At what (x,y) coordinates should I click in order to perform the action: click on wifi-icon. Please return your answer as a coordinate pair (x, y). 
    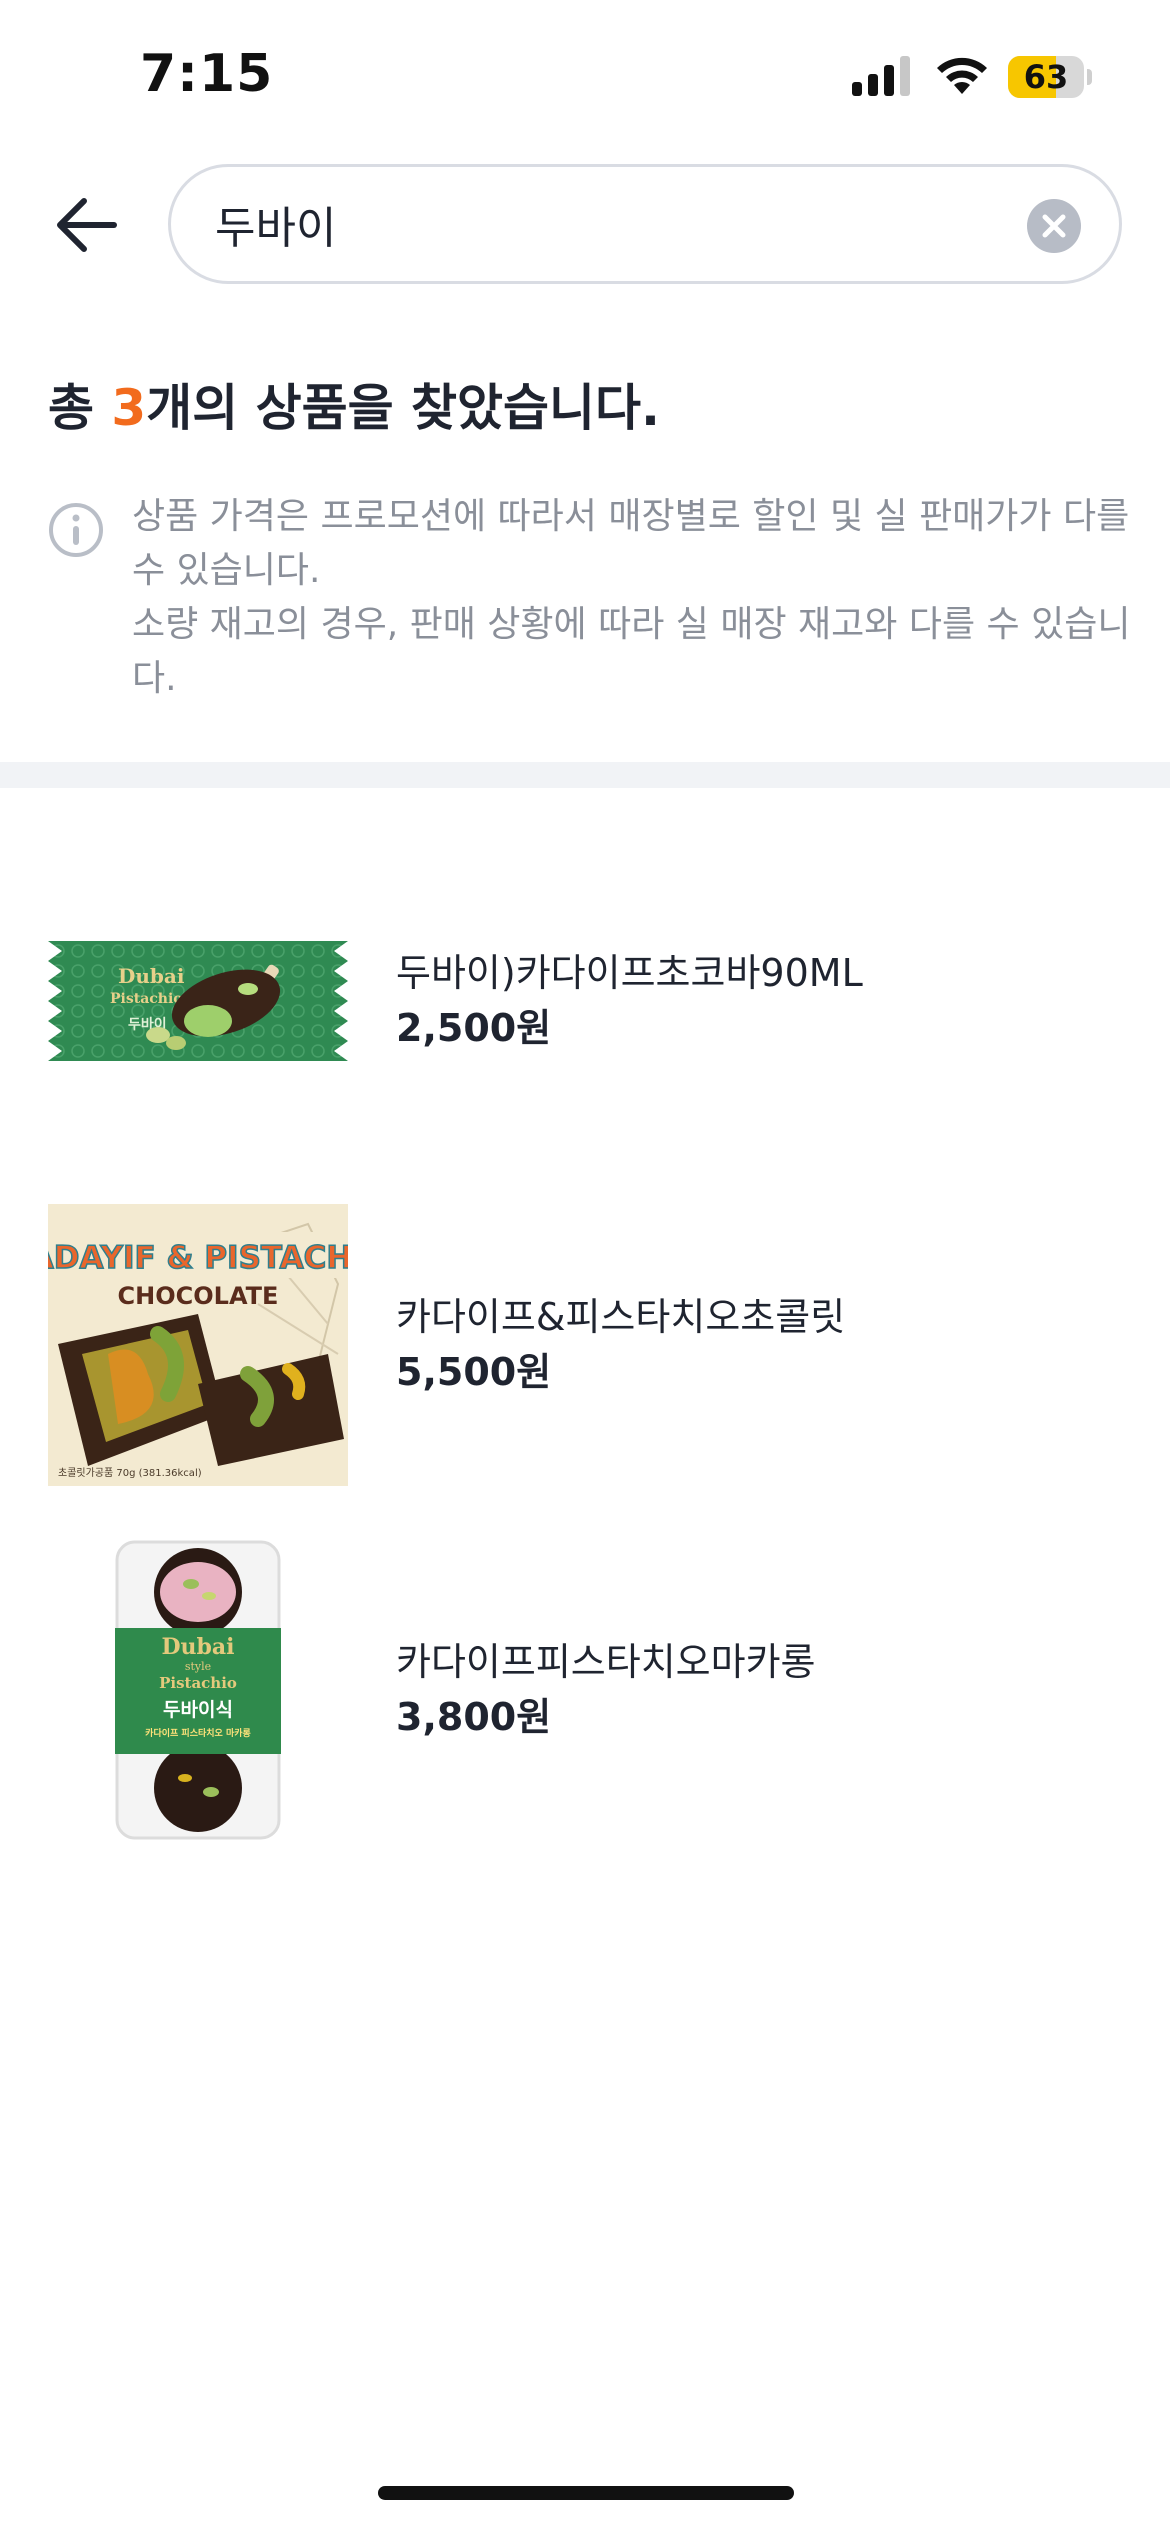
    Looking at the image, I should click on (962, 75).